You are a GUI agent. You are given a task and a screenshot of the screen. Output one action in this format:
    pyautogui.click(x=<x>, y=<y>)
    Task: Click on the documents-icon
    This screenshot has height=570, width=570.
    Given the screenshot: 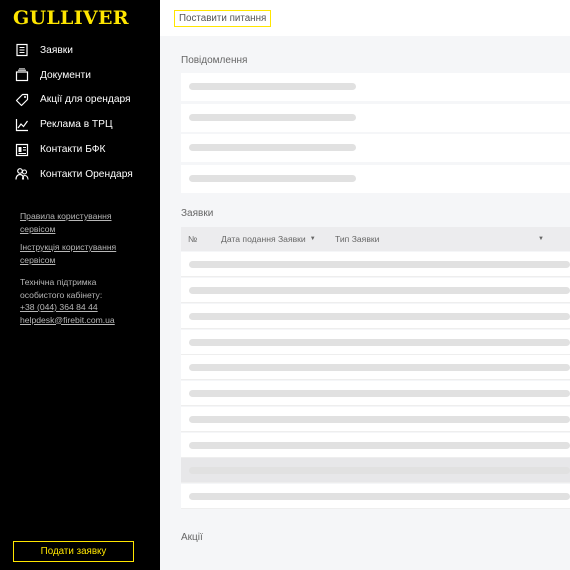 What is the action you would take?
    pyautogui.click(x=22, y=75)
    